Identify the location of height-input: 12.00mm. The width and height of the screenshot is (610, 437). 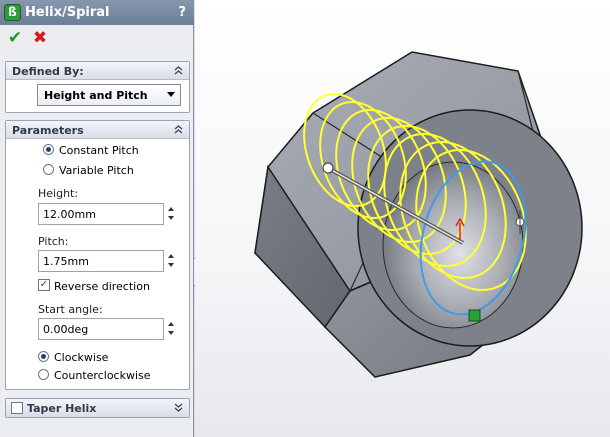
(101, 214).